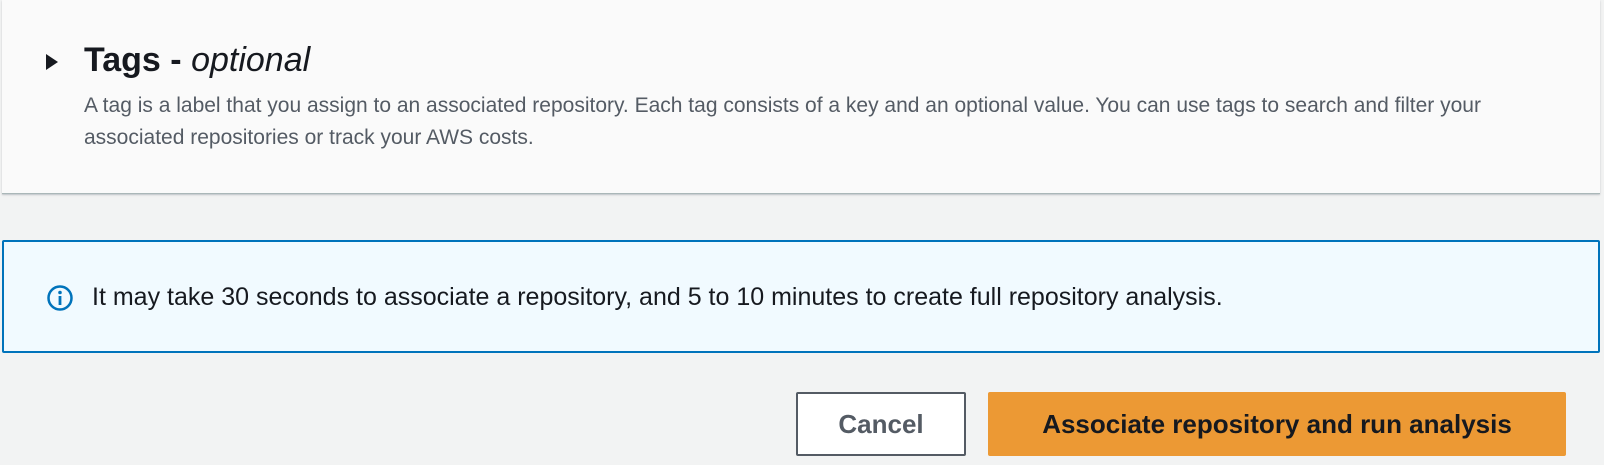 This screenshot has width=1604, height=465. I want to click on optional-label: optional, so click(251, 60).